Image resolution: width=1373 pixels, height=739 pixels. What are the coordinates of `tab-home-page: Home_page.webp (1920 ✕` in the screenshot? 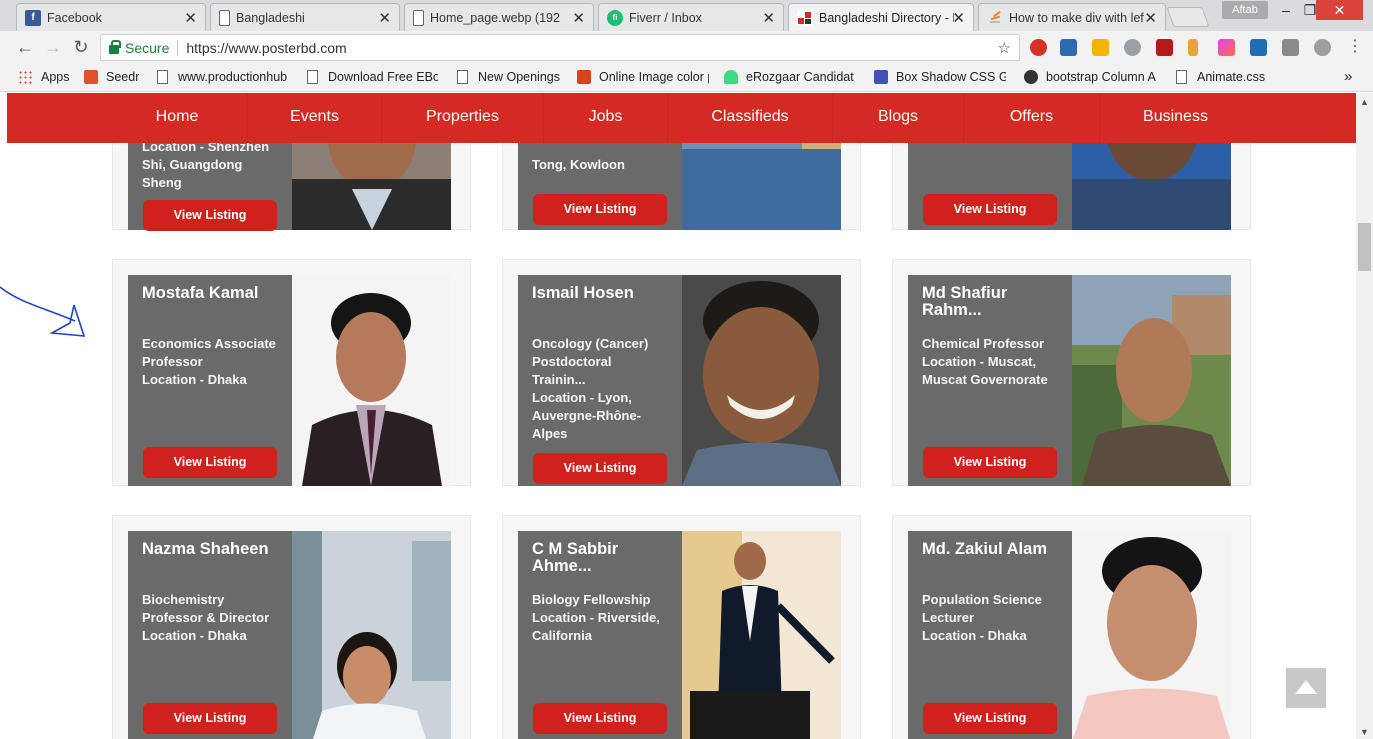 It's located at (499, 17).